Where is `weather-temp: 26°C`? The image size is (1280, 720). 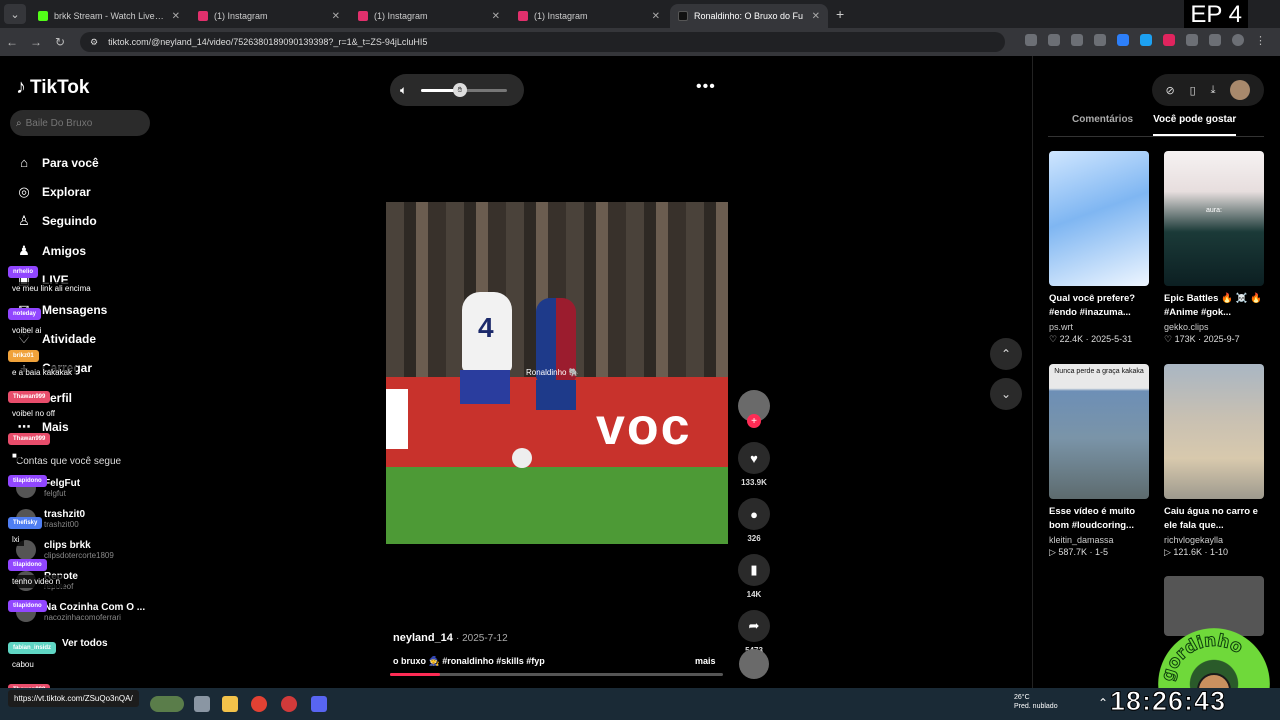 weather-temp: 26°C is located at coordinates (1022, 697).